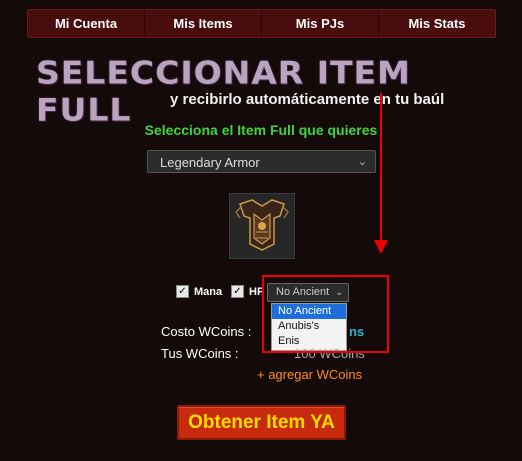  What do you see at coordinates (210, 162) in the screenshot?
I see `item-select-value: Legendary Armor` at bounding box center [210, 162].